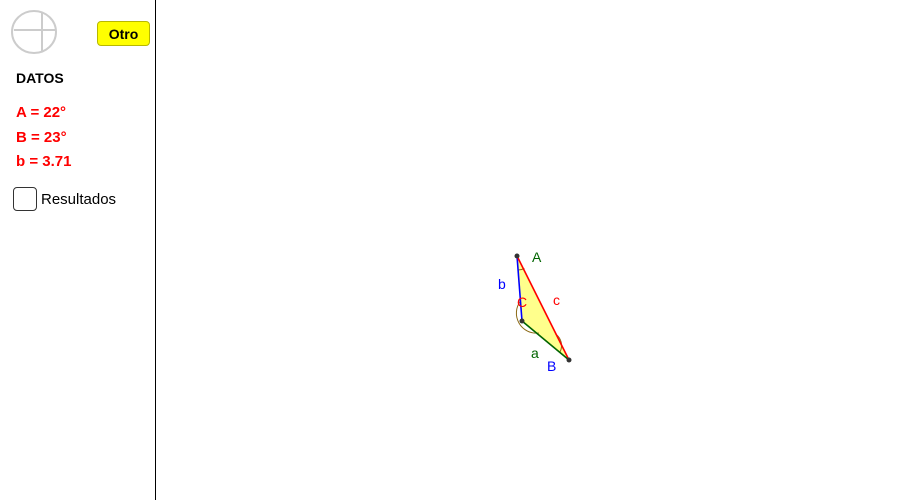  I want to click on data-angle-b: B = 23°, so click(41, 137).